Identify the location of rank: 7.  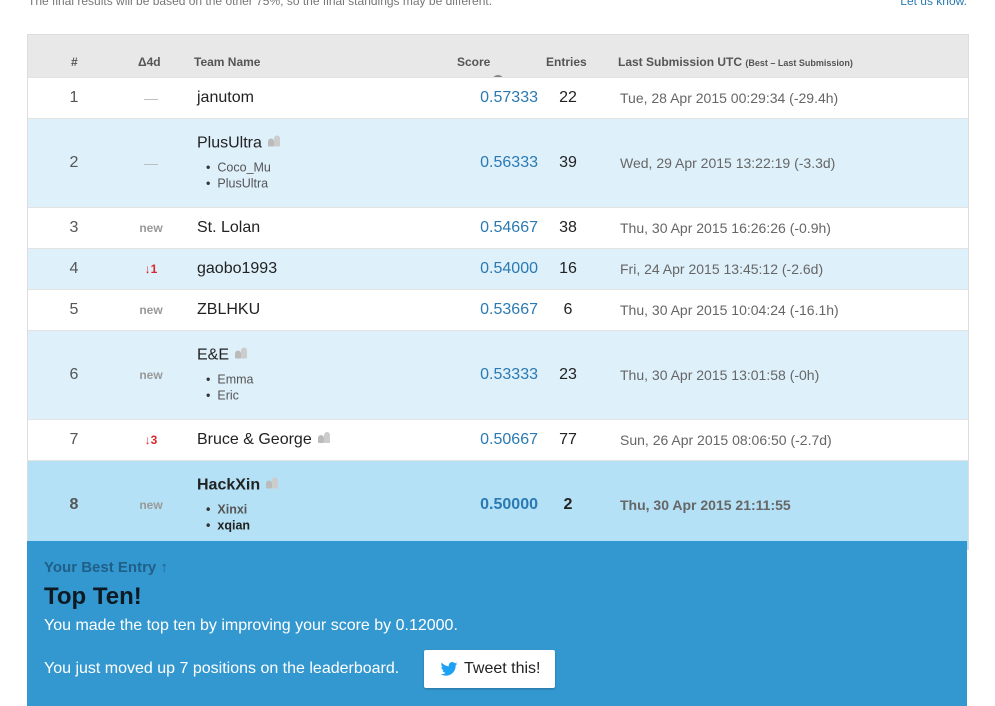
(74, 439).